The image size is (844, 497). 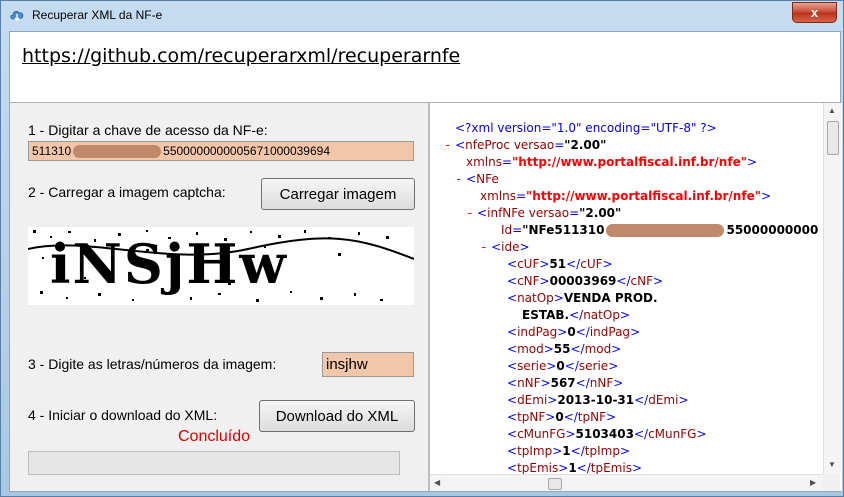 I want to click on xml-field: <tpEmis>1</tpEmis>, so click(x=575, y=468).